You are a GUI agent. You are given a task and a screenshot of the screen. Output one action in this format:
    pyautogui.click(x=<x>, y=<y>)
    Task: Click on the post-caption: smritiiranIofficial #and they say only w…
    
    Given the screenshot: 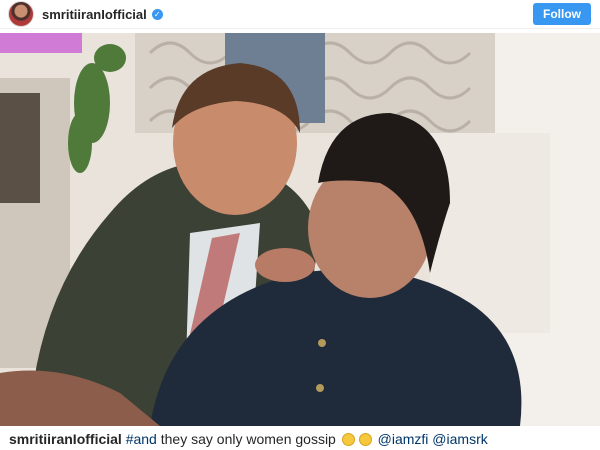 What is the action you would take?
    pyautogui.click(x=304, y=440)
    